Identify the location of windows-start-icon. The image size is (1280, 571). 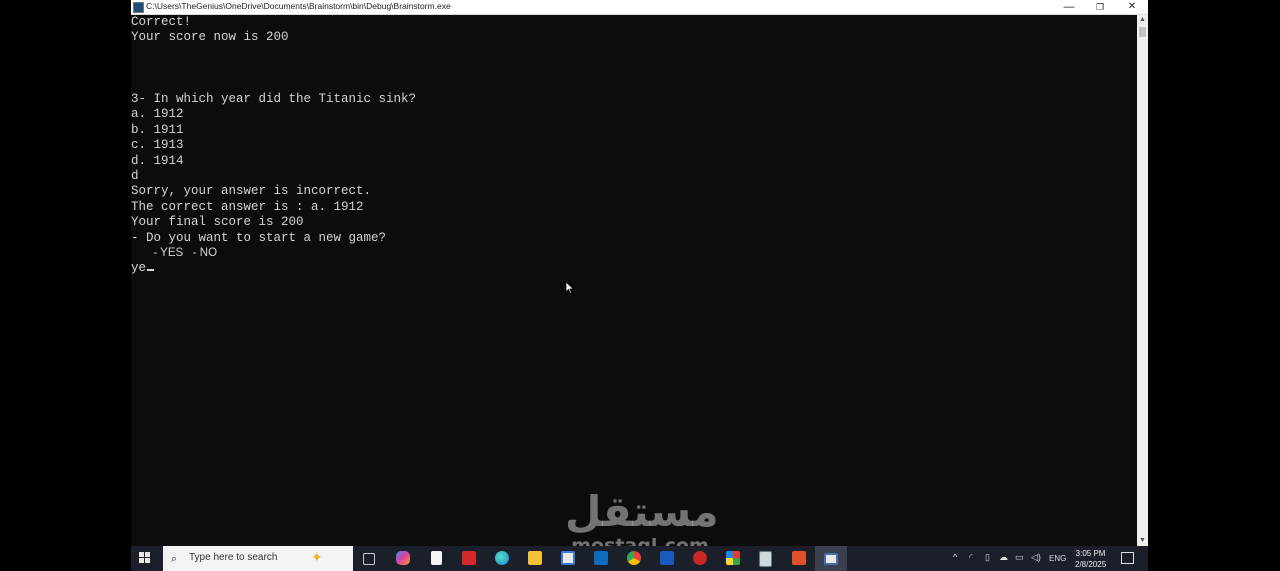
(145, 558).